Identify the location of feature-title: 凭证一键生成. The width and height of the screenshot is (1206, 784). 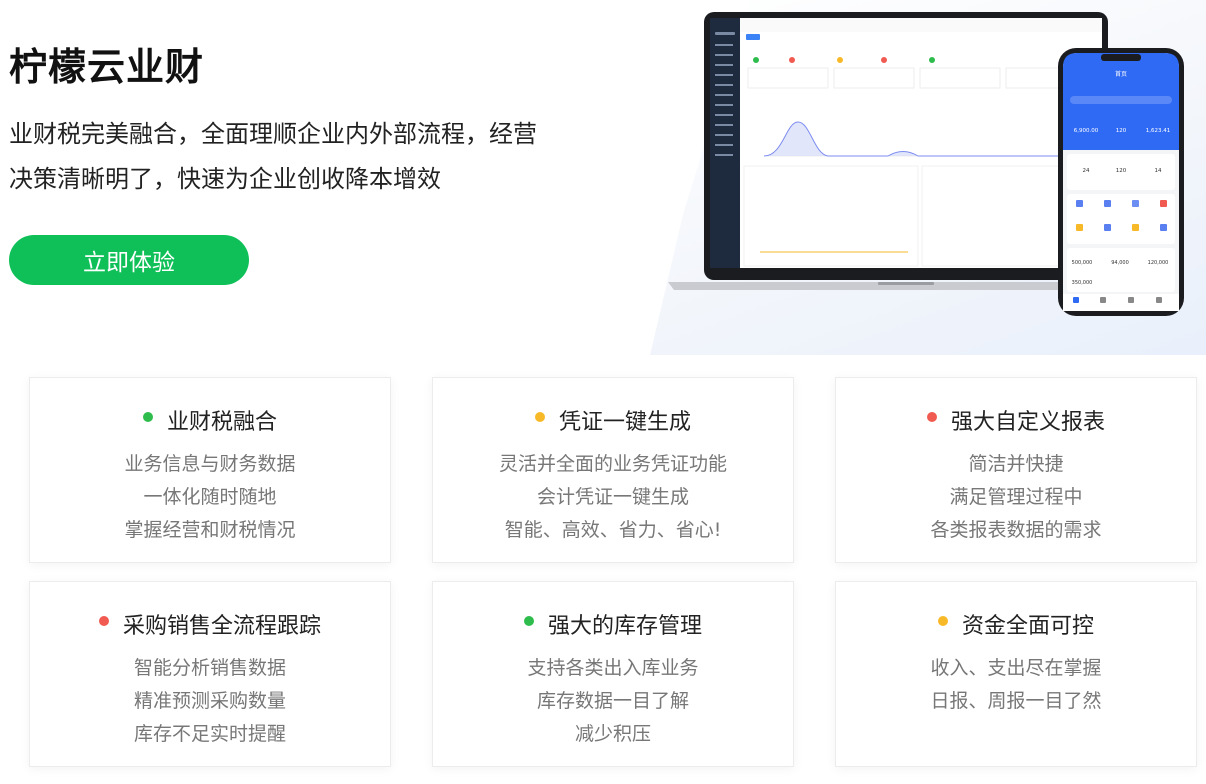
(624, 422).